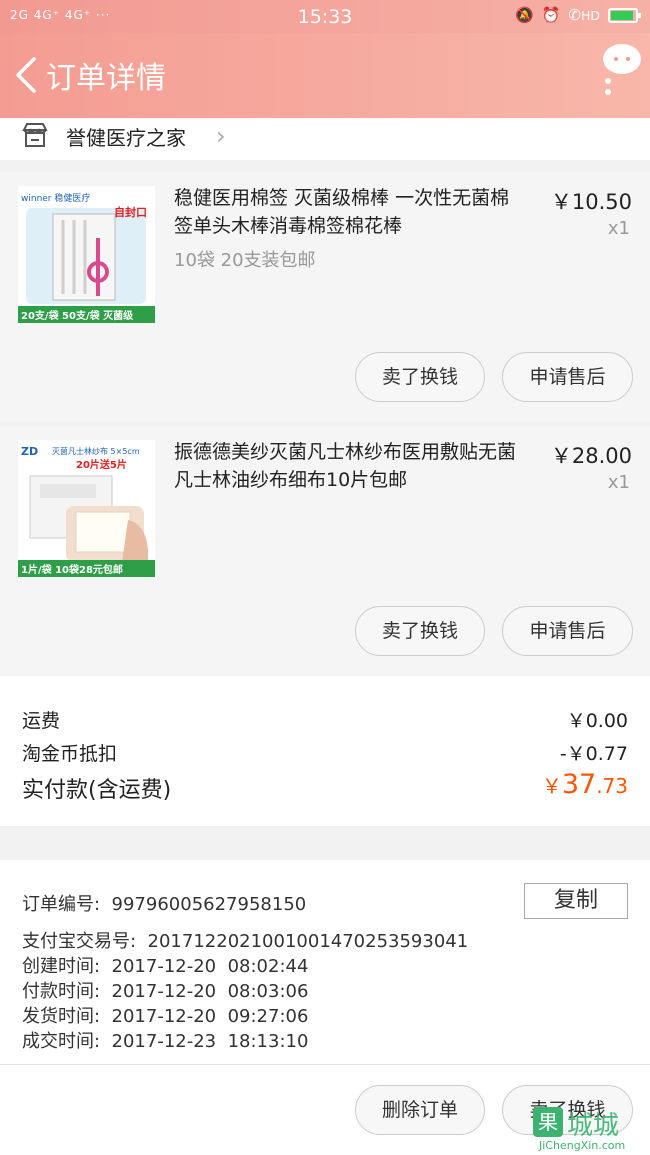 Image resolution: width=650 pixels, height=1155 pixels. I want to click on site-watermark: 果 城城 JiChengXin.com, so click(591, 1130).